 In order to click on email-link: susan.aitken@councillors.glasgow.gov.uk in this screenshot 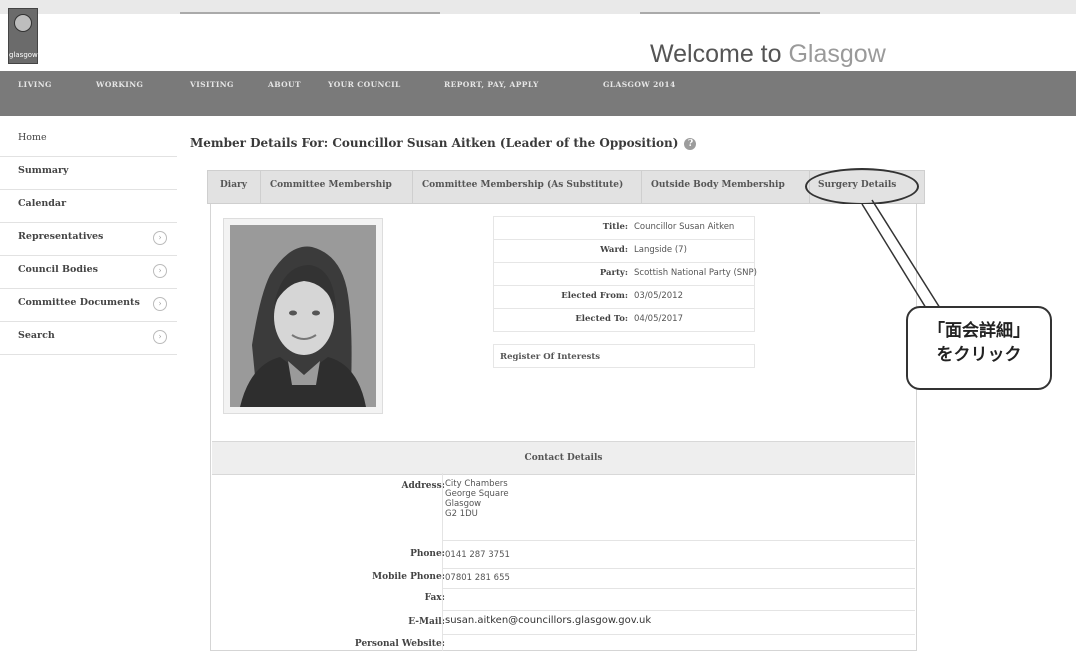, I will do `click(548, 621)`.